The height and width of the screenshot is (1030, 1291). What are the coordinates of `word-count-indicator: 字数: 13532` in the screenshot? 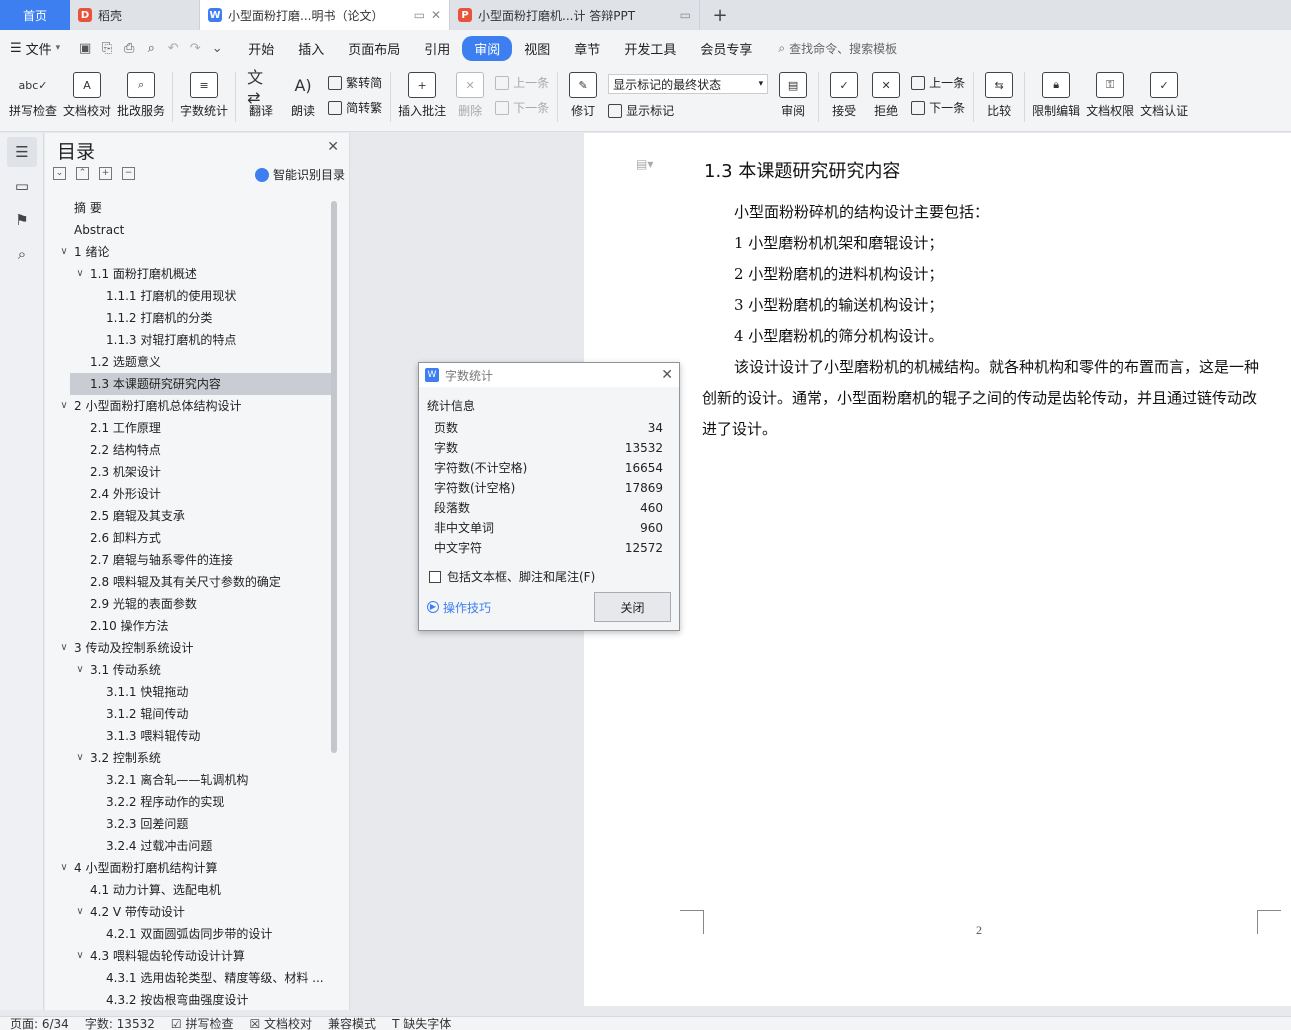 It's located at (120, 1023).